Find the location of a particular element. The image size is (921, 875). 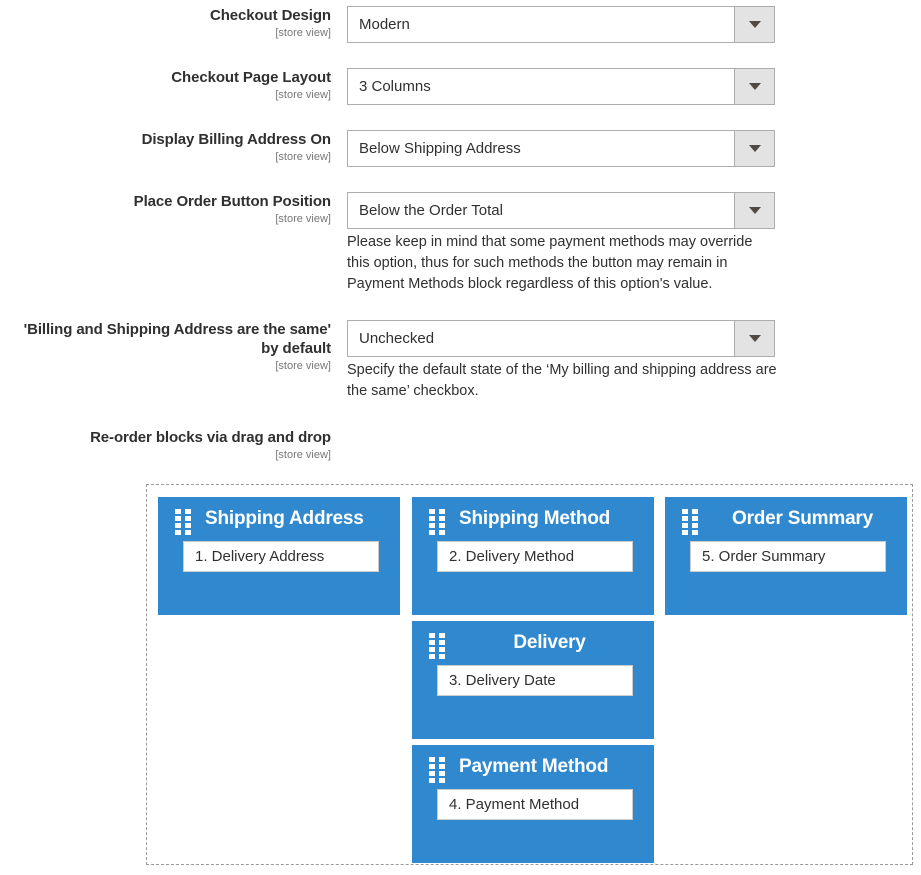

block-item: 3. Delivery Date is located at coordinates (535, 680).